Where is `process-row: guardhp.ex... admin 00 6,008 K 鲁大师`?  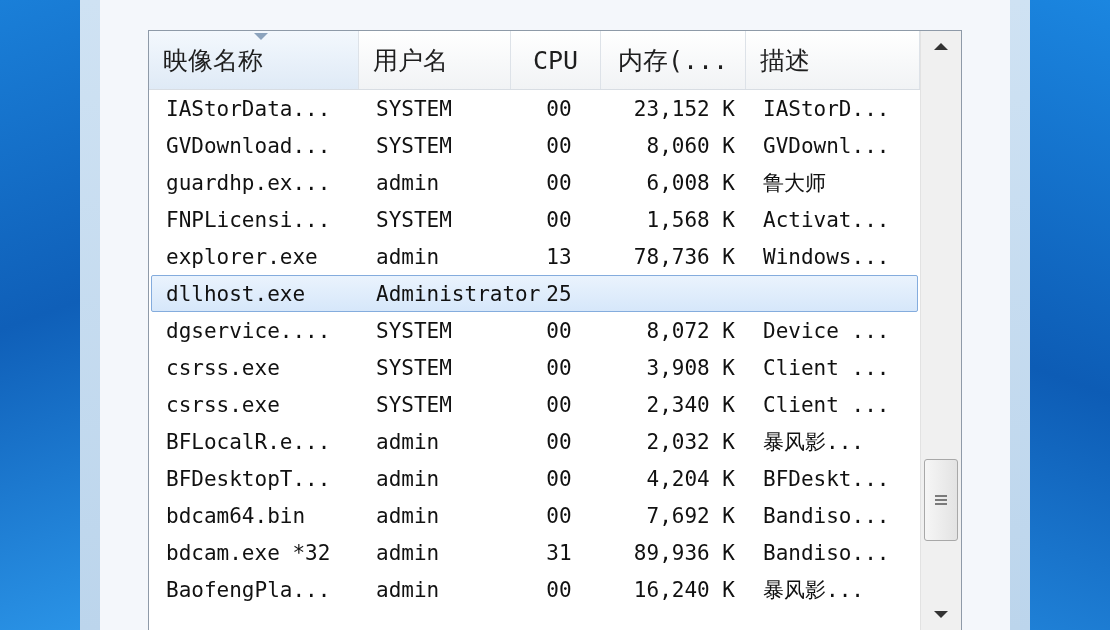
process-row: guardhp.ex... admin 00 6,008 K 鲁大师 is located at coordinates (534, 182).